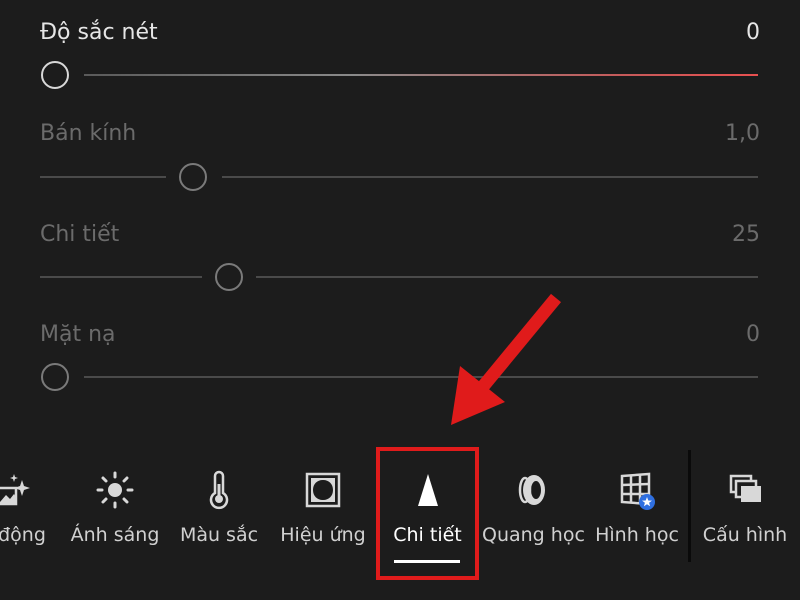 The height and width of the screenshot is (600, 800). I want to click on pointer-arrow, so click(506, 359).